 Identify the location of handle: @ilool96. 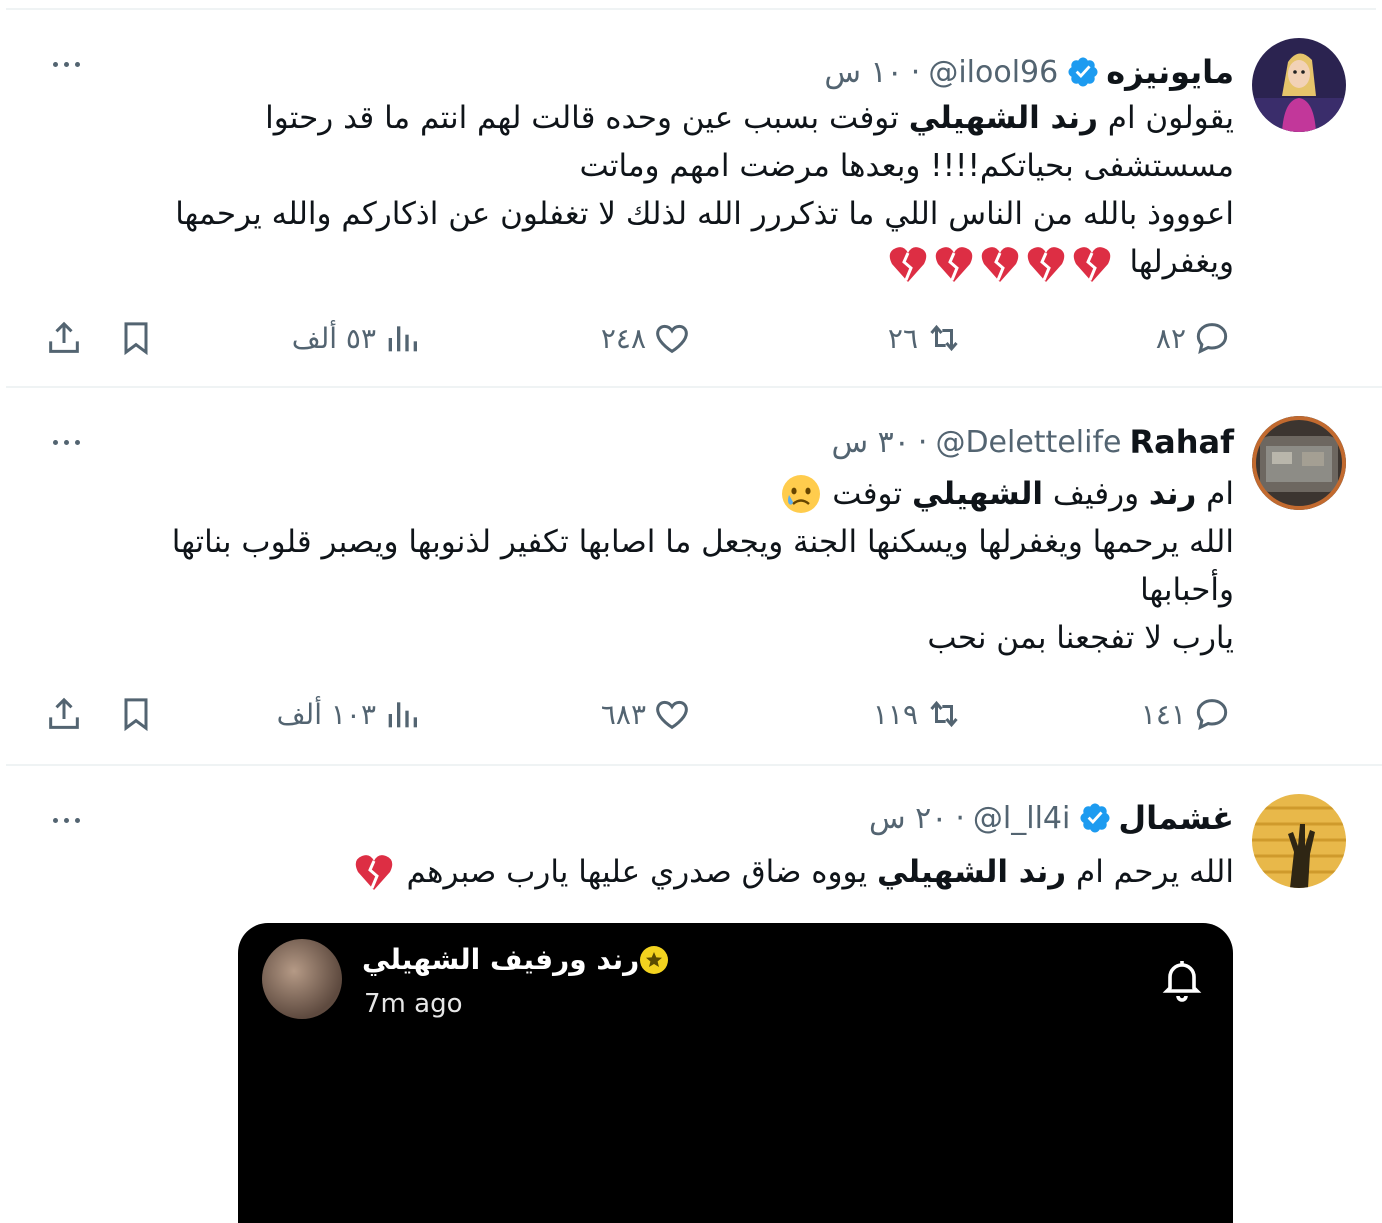
(993, 72).